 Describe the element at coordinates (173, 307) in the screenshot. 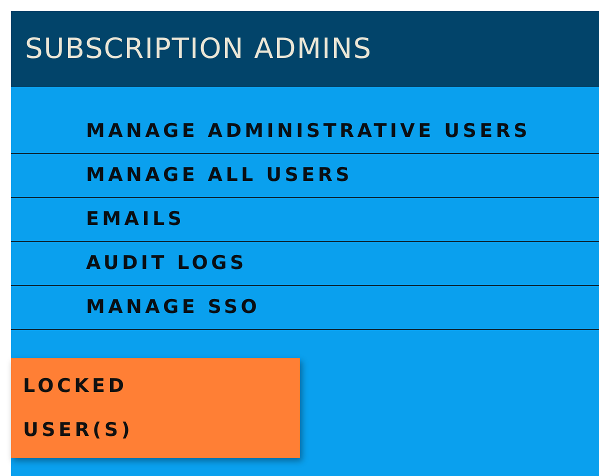

I see `menu-link: MANAGE SSO` at that location.